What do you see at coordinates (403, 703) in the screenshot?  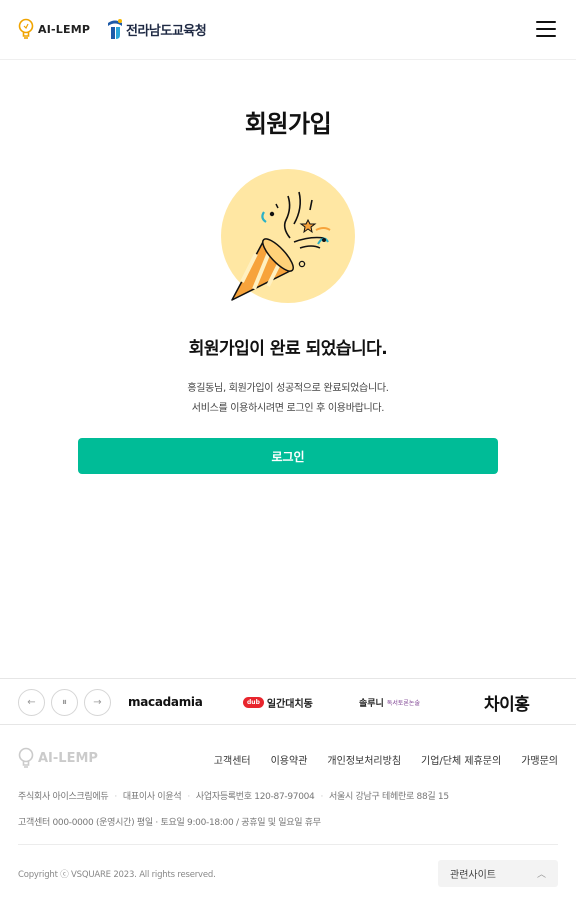 I see `solruni-subtitle: 독서토론논술` at bounding box center [403, 703].